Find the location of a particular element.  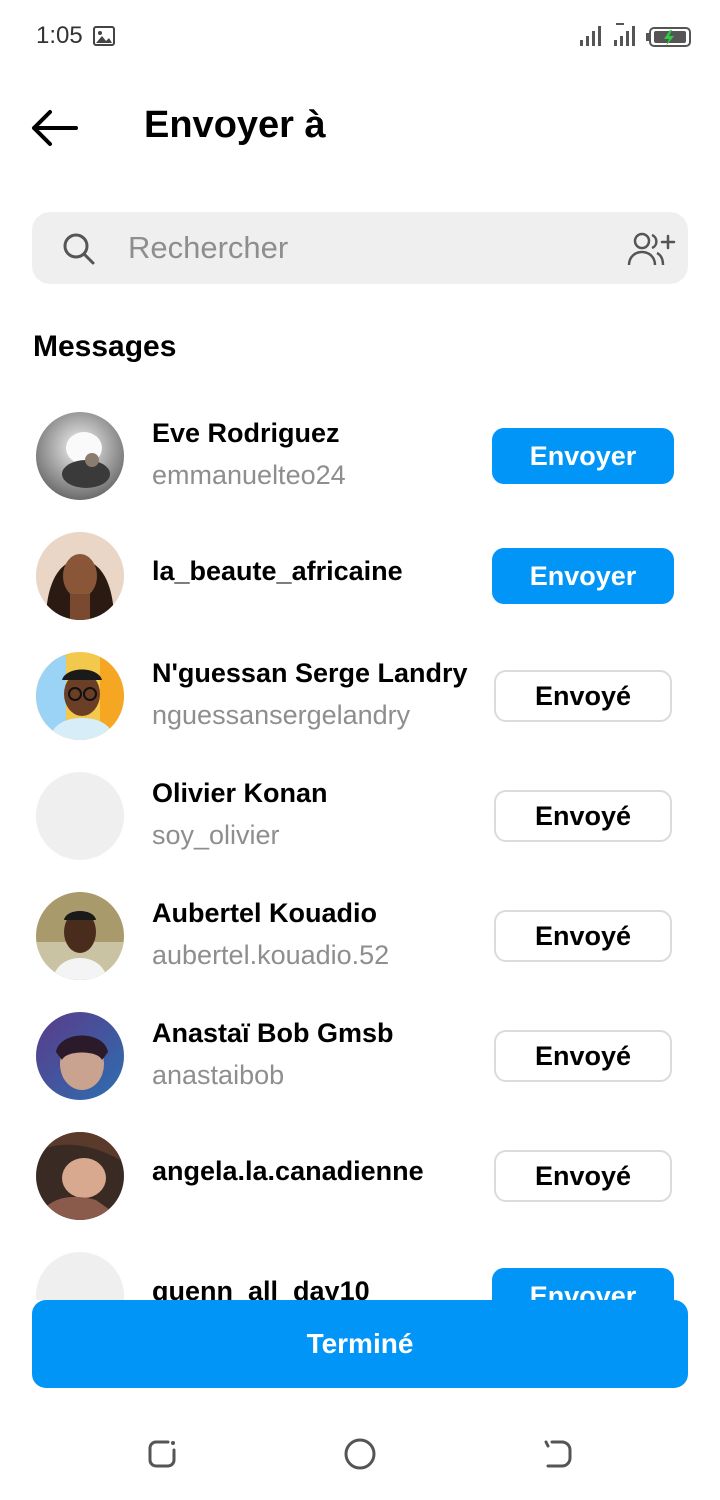

contact-row: Olivier Konan soy_olivier Envoyé is located at coordinates (360, 812).